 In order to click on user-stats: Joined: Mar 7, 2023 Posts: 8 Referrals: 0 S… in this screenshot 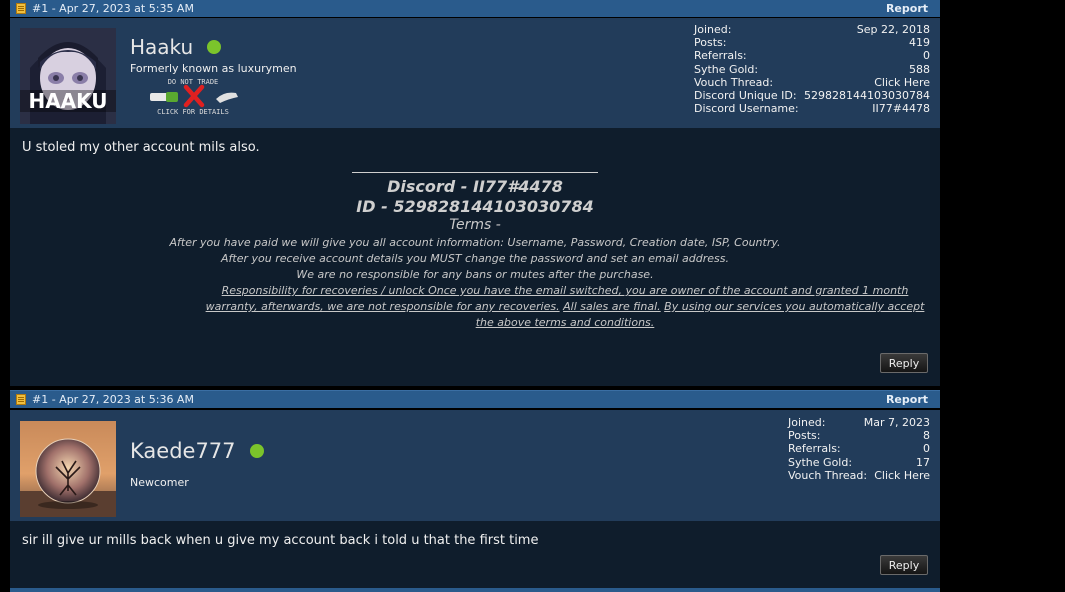, I will do `click(859, 449)`.